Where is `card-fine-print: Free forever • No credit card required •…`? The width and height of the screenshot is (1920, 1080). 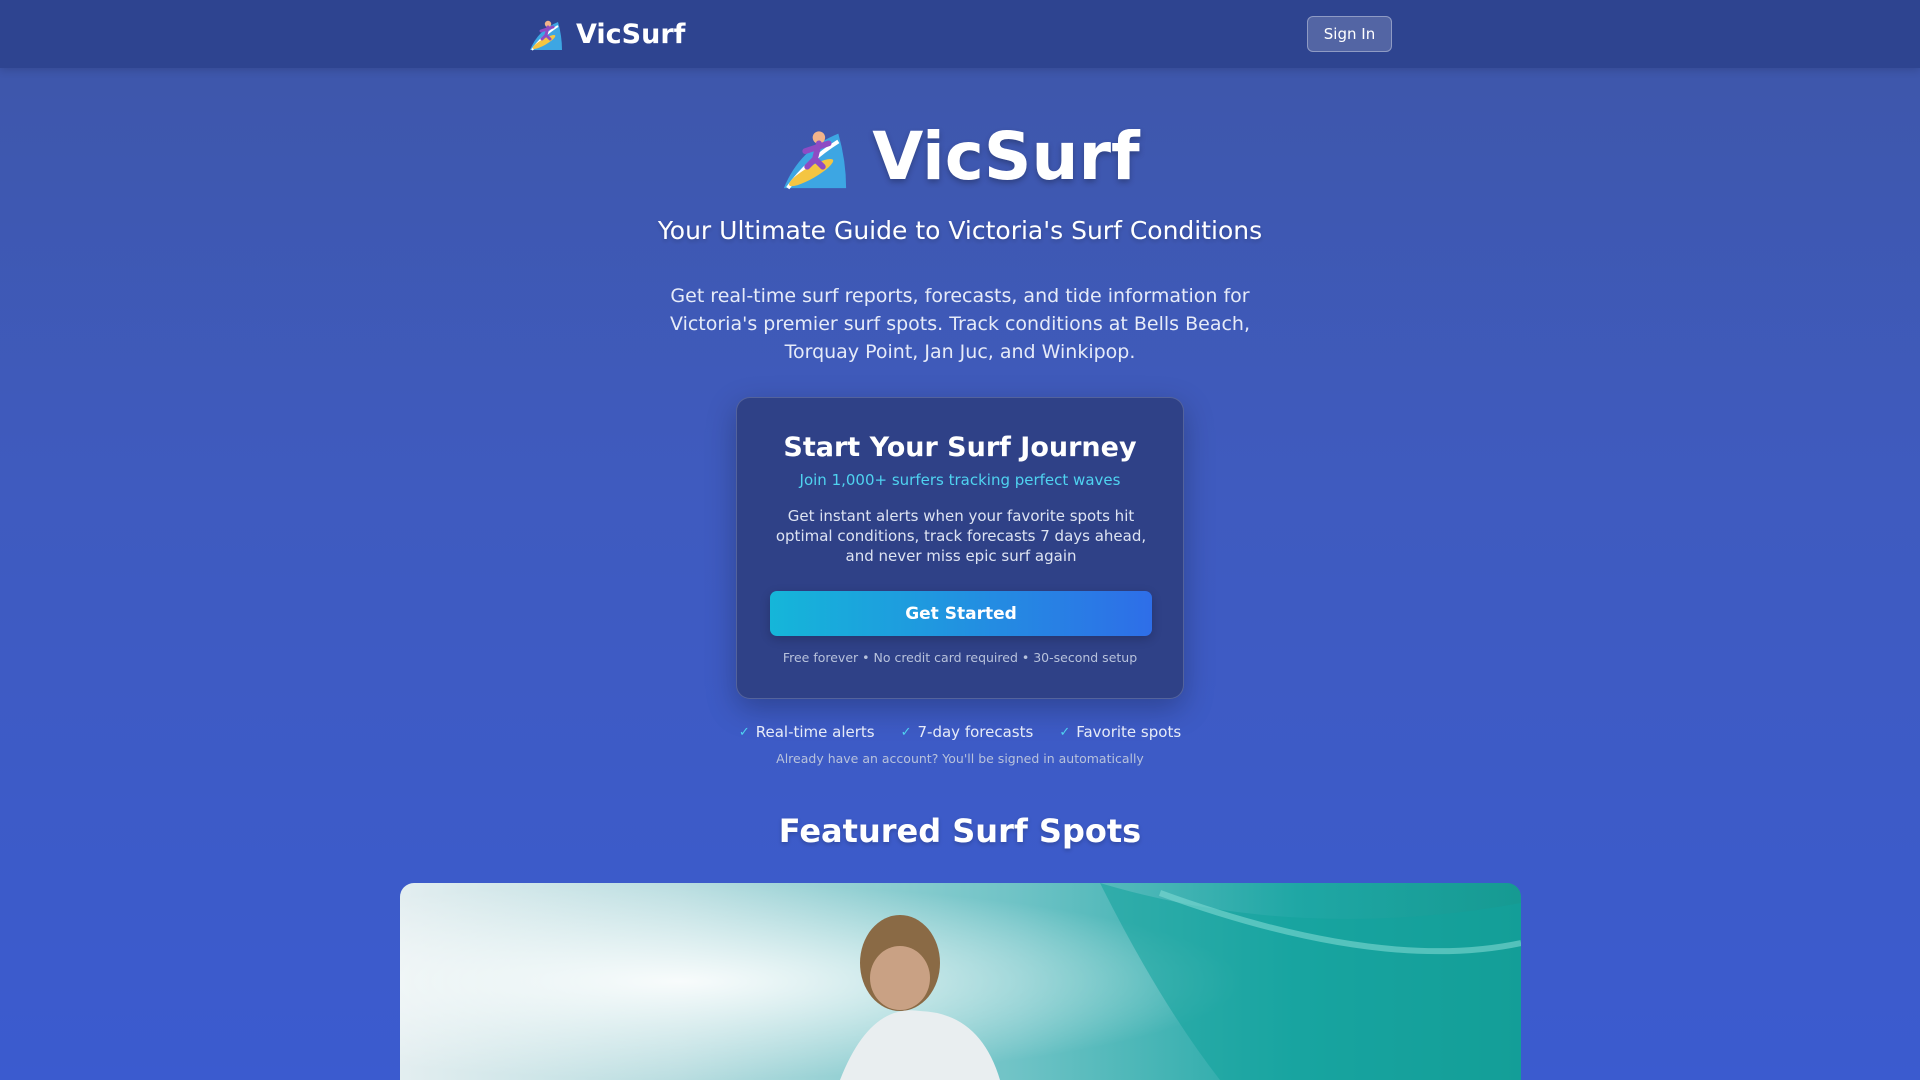
card-fine-print: Free forever • No credit card required •… is located at coordinates (960, 657).